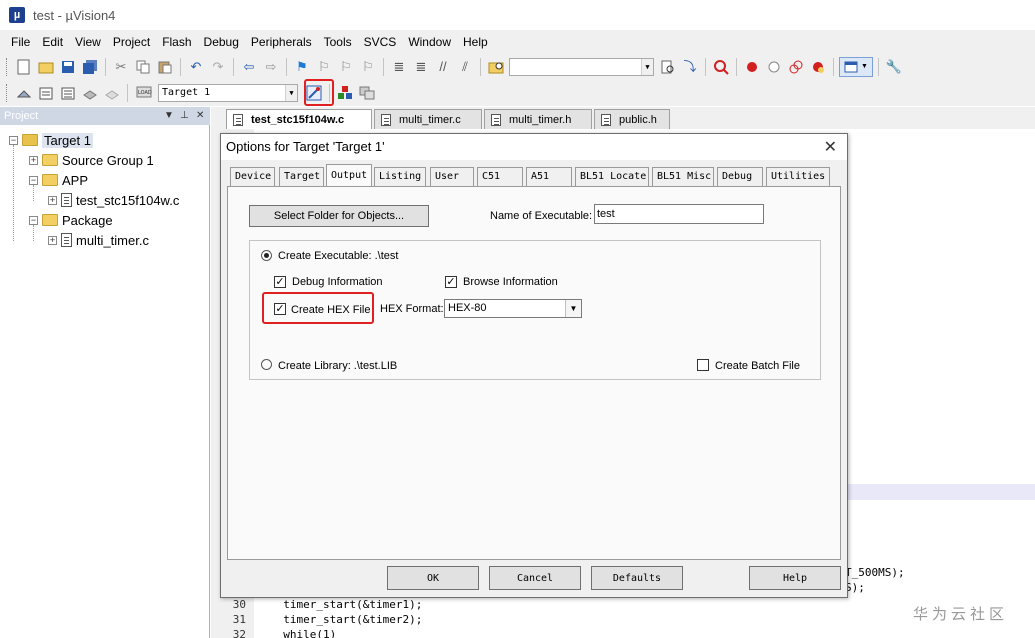  I want to click on menu-debug: Debug, so click(221, 42).